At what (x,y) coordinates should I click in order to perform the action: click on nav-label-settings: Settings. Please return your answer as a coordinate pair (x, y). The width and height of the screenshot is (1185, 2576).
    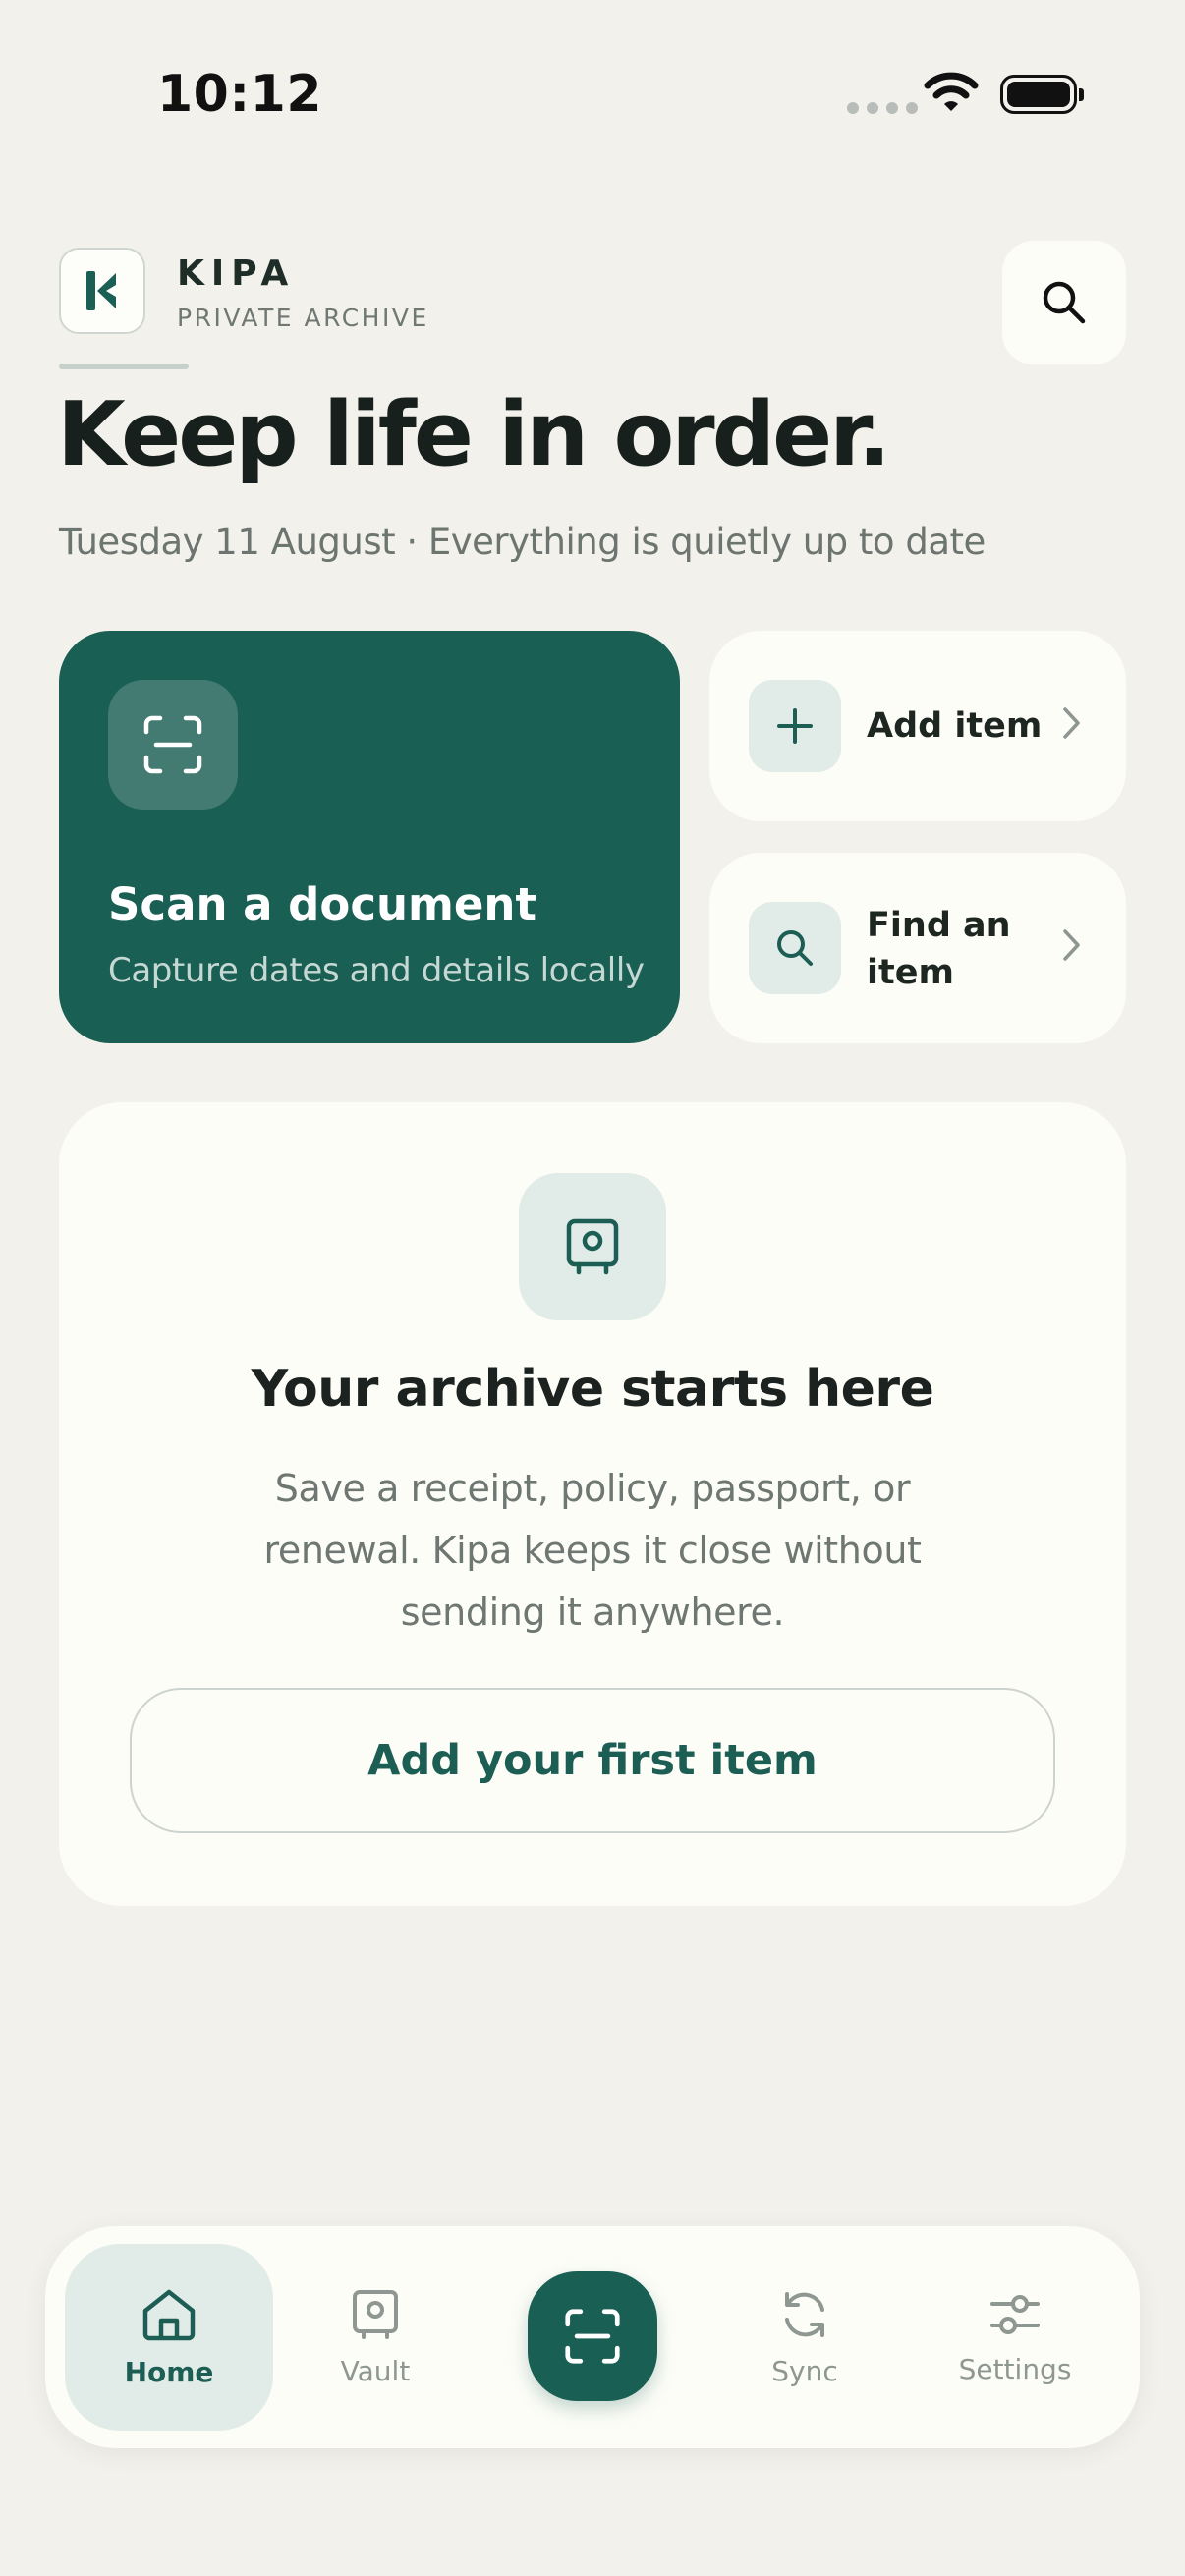
    Looking at the image, I should click on (1015, 2368).